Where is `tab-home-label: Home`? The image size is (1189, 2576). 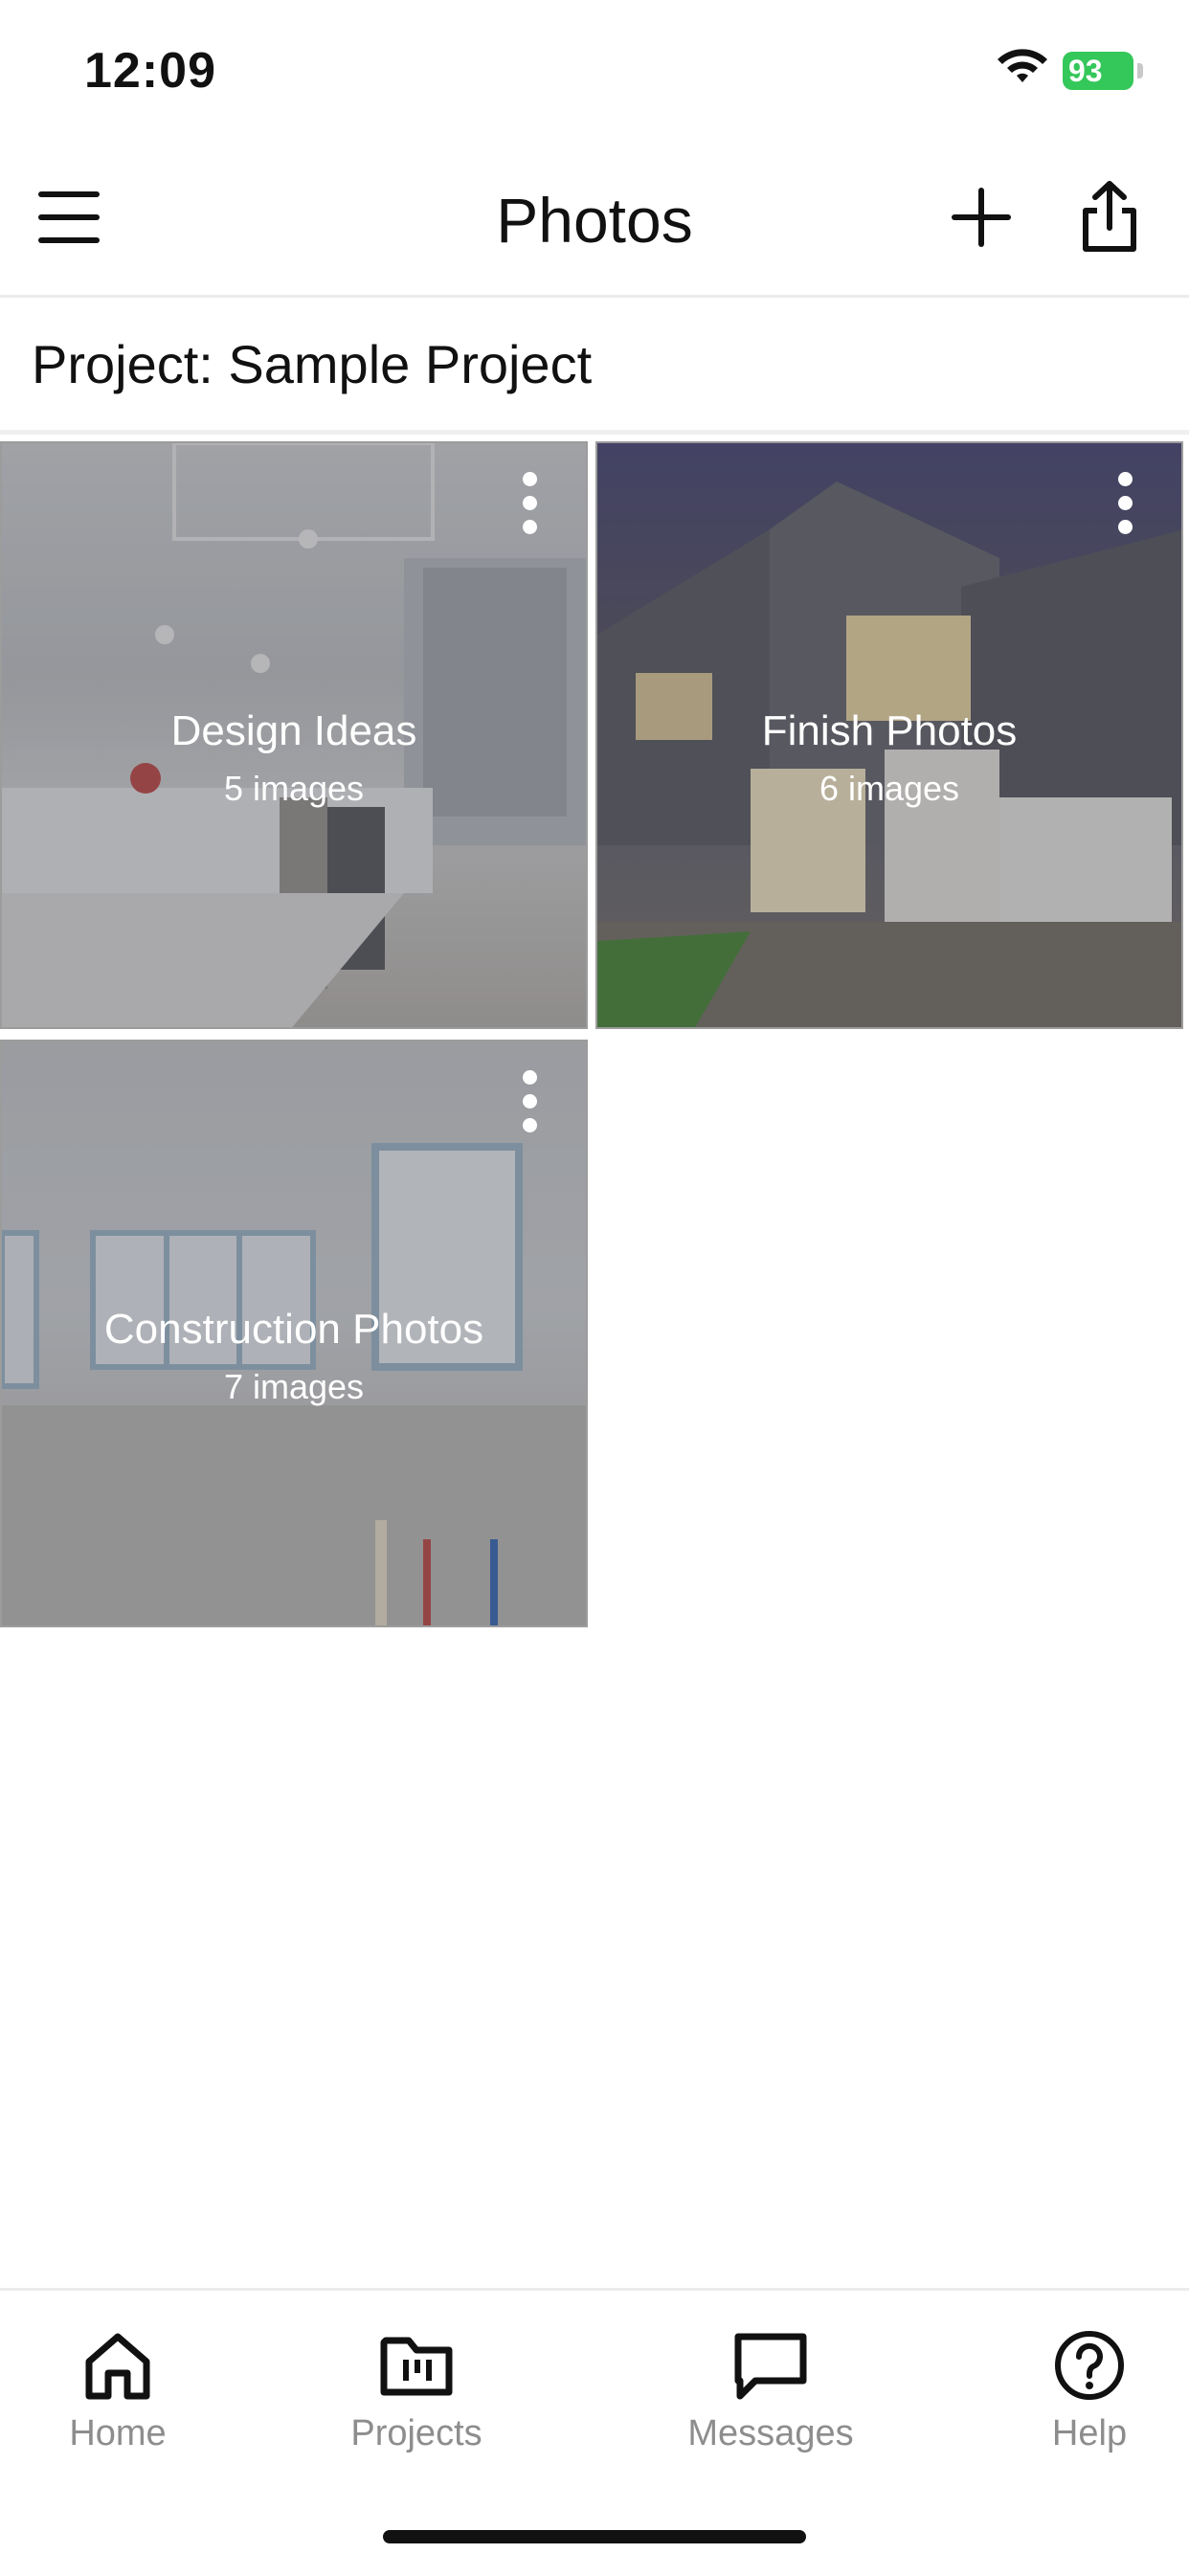 tab-home-label: Home is located at coordinates (118, 2433).